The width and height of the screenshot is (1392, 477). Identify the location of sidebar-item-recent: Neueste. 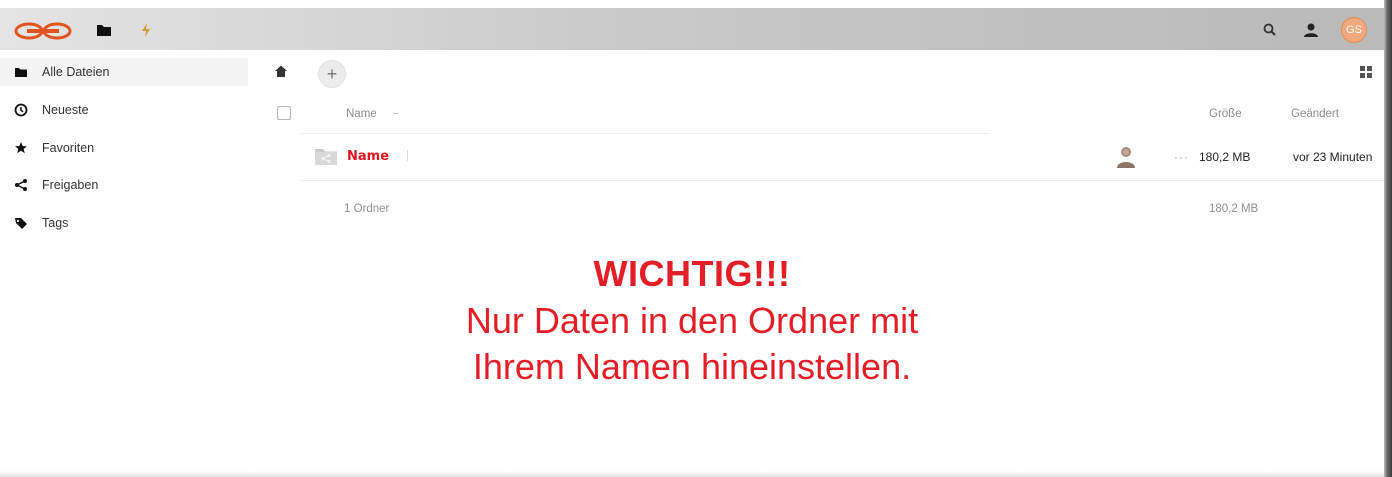
(124, 110).